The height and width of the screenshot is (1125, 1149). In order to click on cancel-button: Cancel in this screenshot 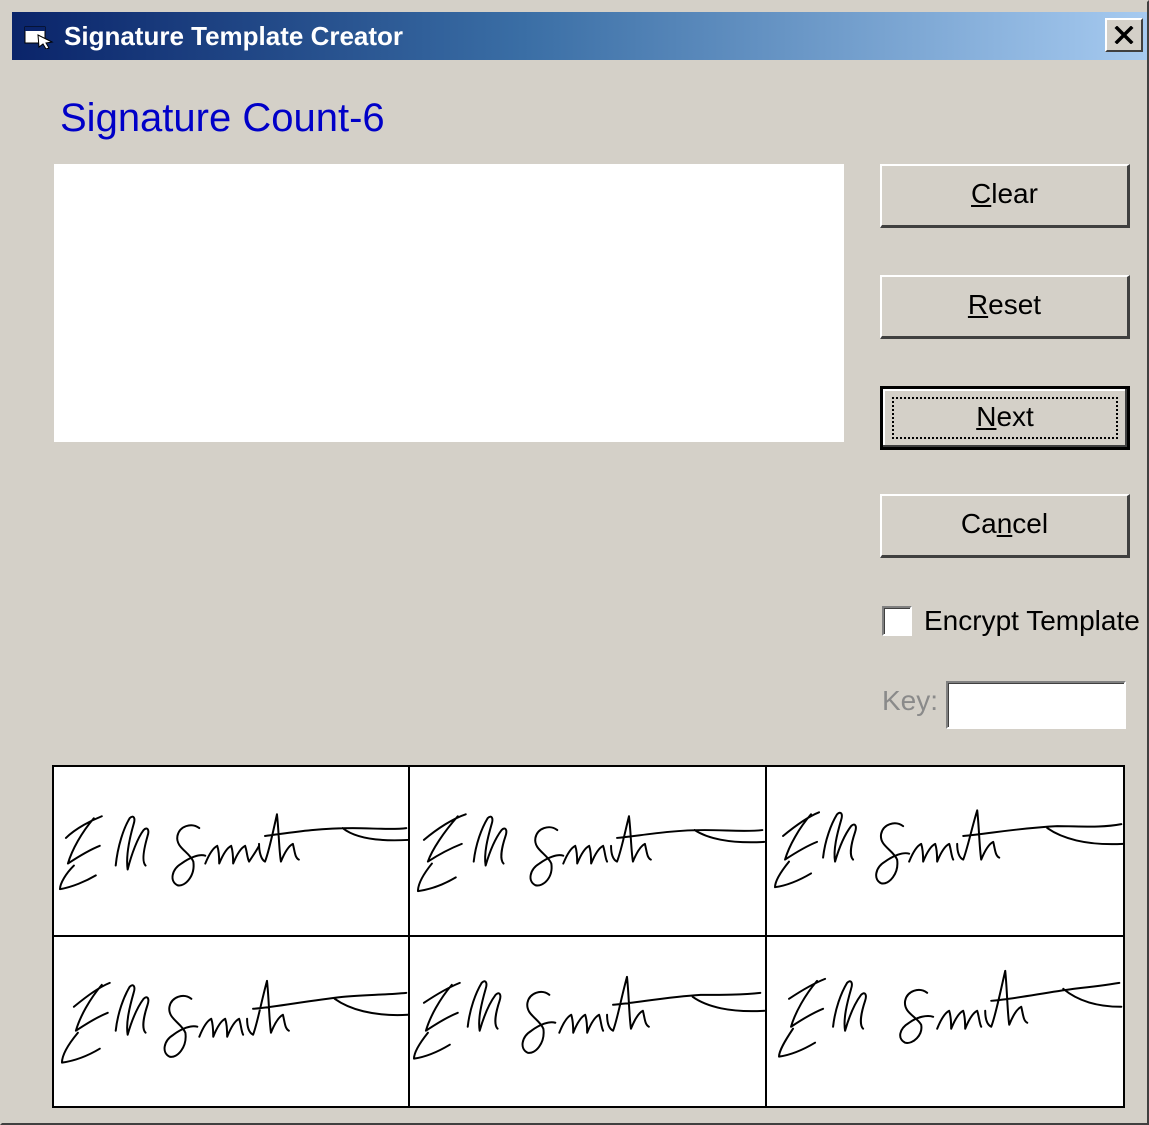, I will do `click(1005, 526)`.